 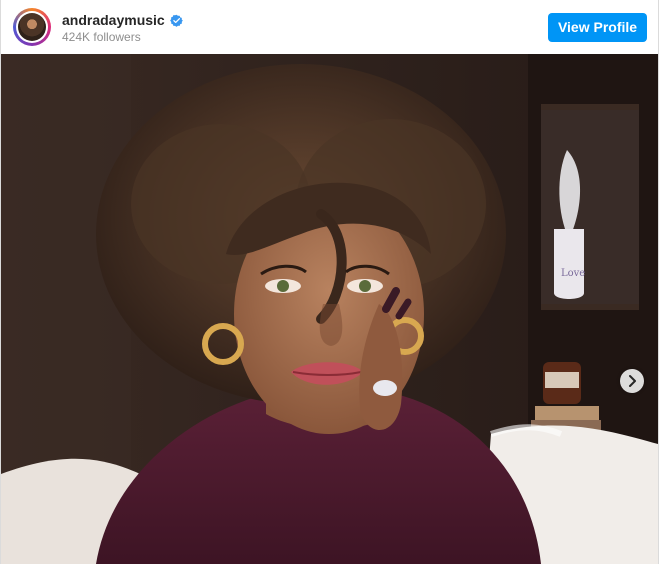 I want to click on view-profile-button: View Profile, so click(x=597, y=27).